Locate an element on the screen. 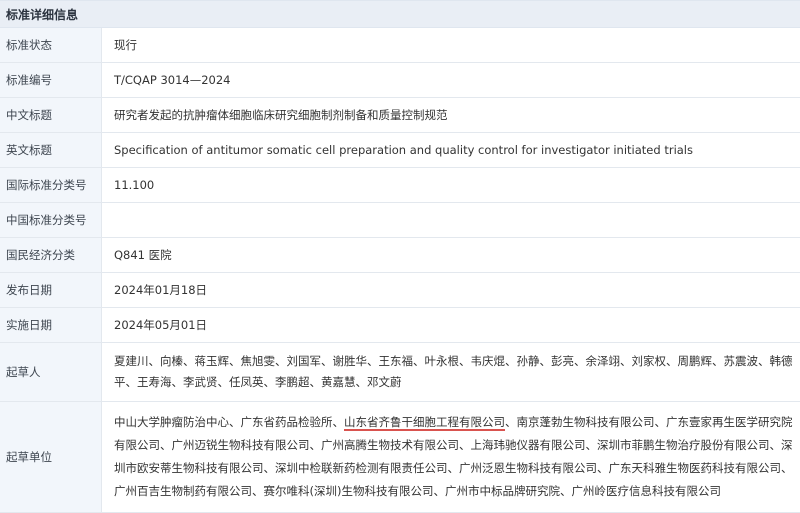  row-value: Q841 医院 is located at coordinates (143, 255).